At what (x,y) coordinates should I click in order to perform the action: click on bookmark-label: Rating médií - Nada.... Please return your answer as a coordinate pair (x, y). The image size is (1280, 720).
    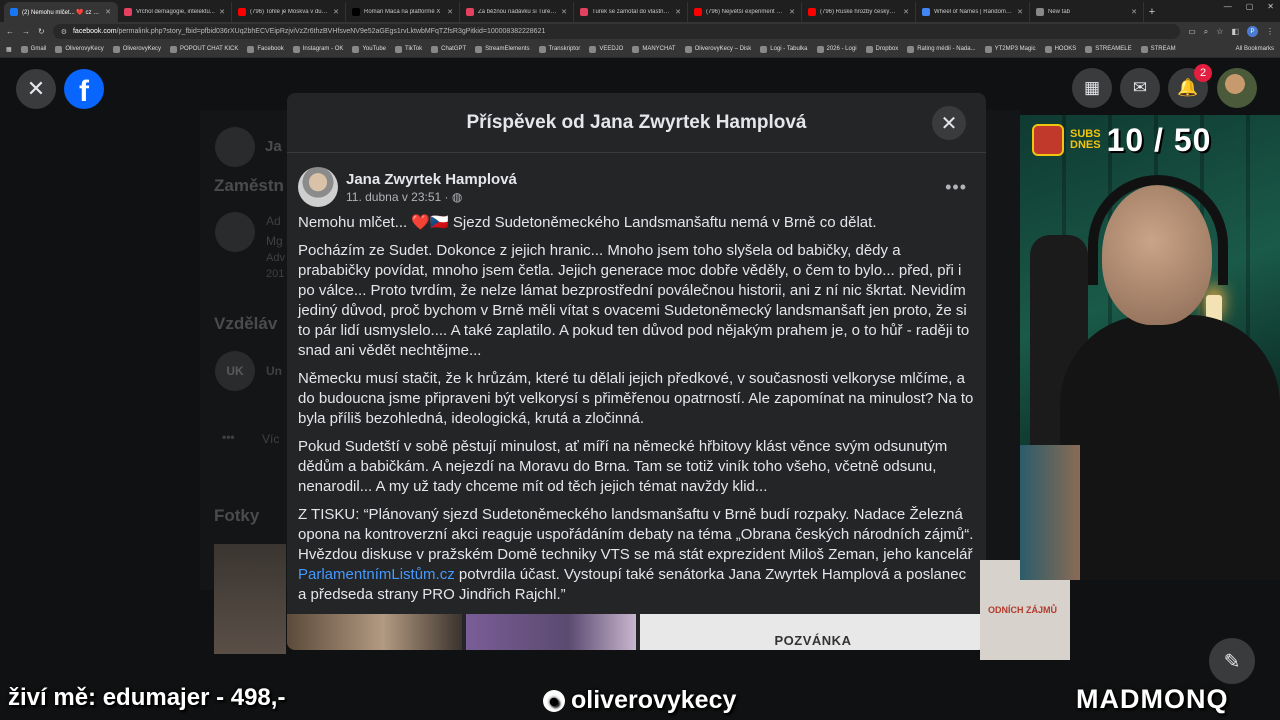
    Looking at the image, I should click on (946, 49).